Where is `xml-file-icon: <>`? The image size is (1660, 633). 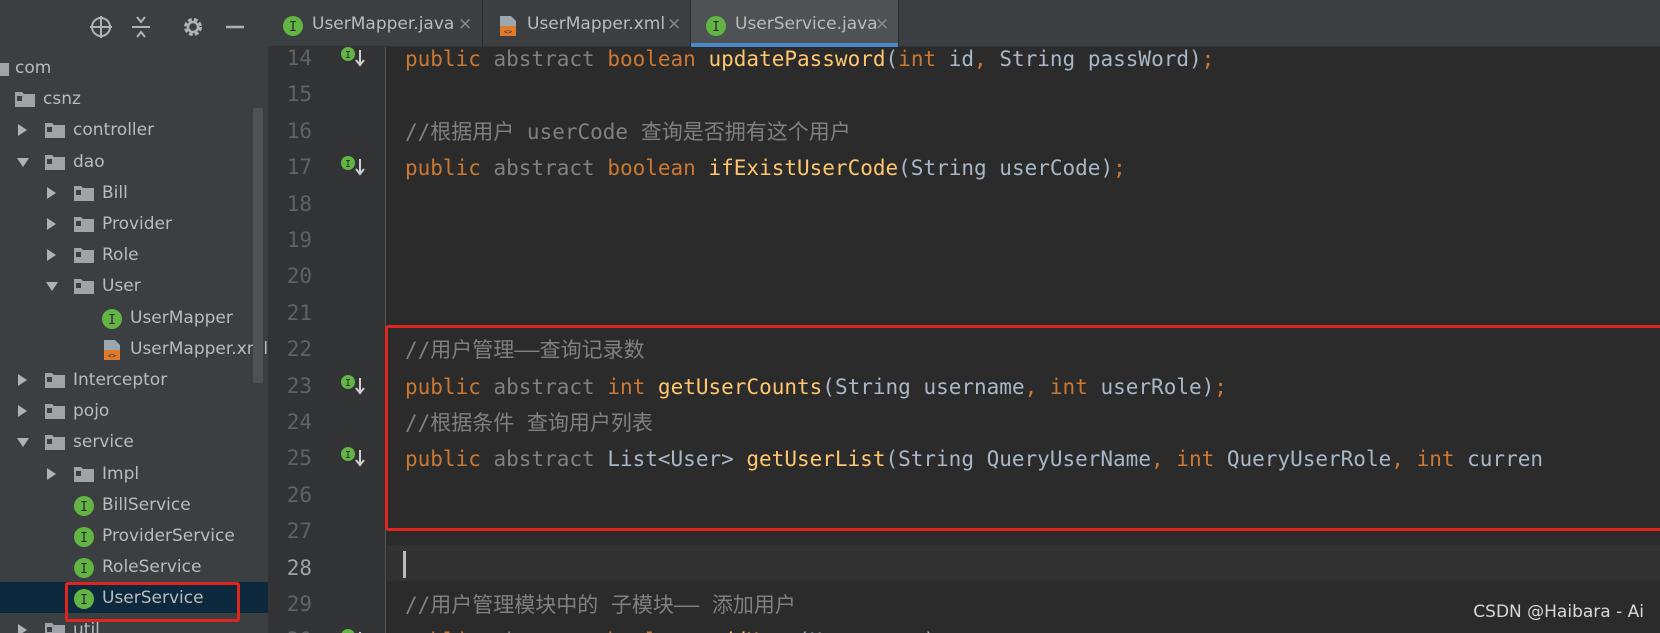 xml-file-icon: <> is located at coordinates (112, 349).